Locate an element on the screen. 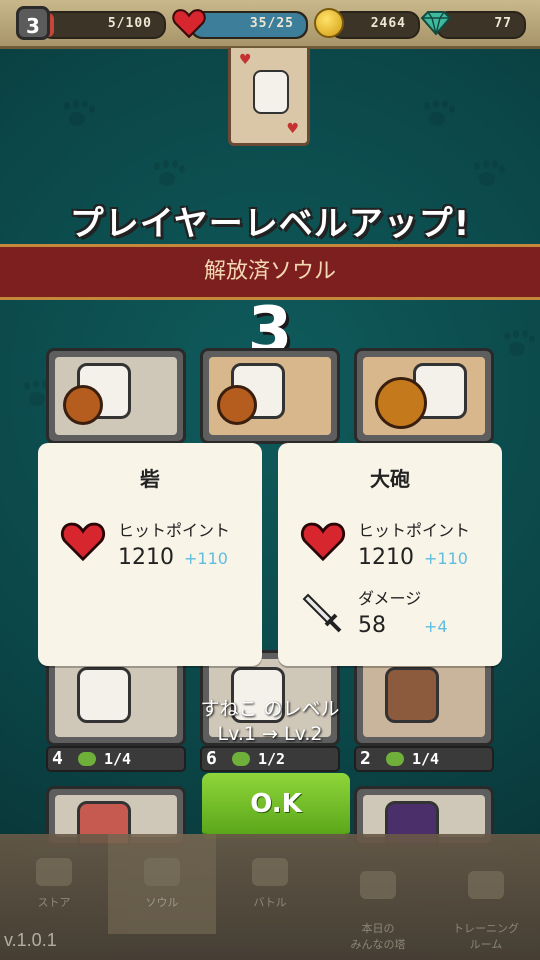  unit-level: 2 is located at coordinates (365, 758).